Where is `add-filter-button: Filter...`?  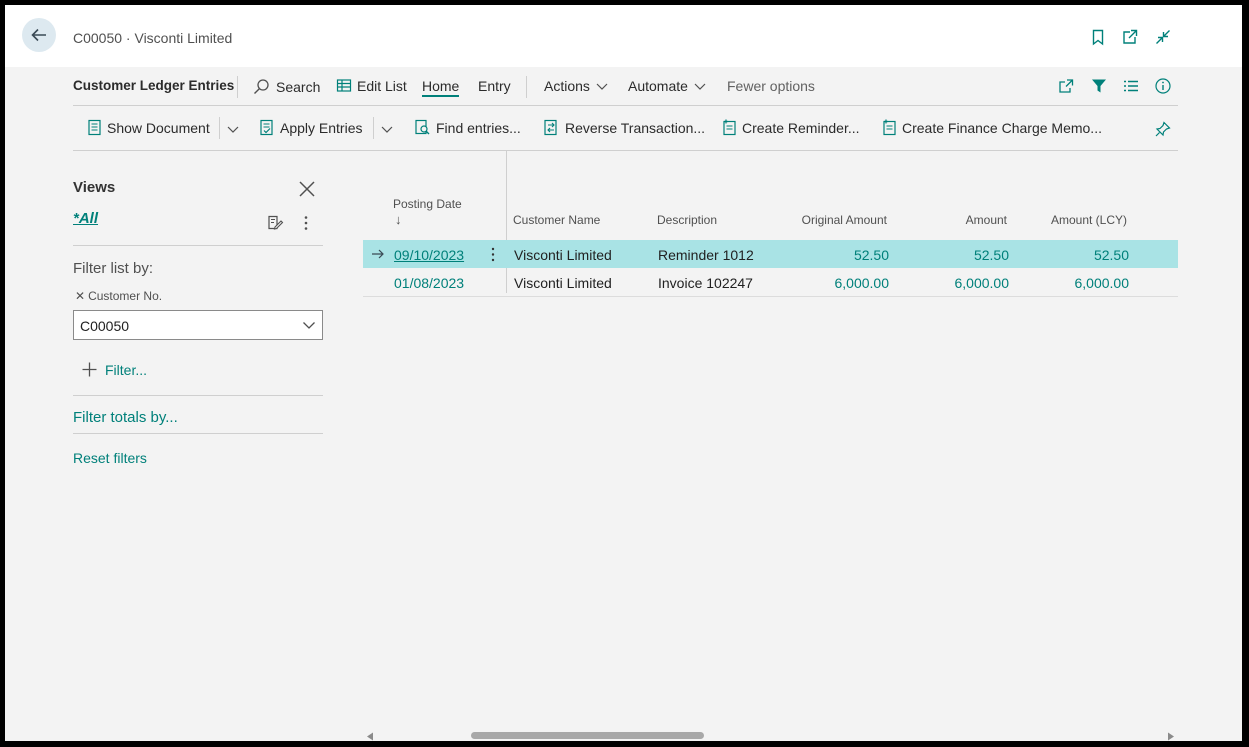 add-filter-button: Filter... is located at coordinates (114, 369).